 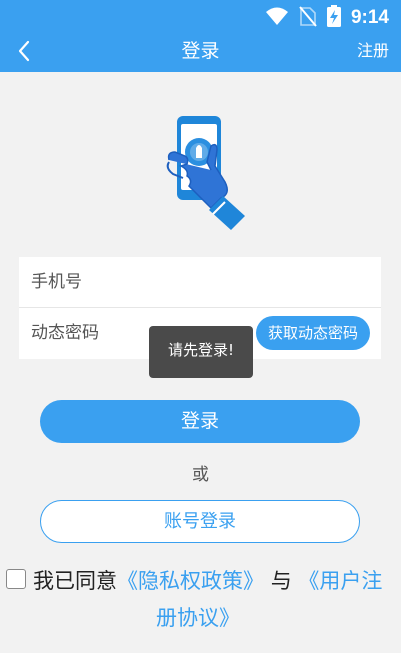 I want to click on back-button, so click(x=24, y=53).